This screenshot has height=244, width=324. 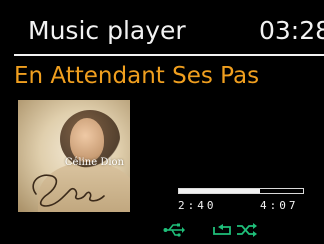 What do you see at coordinates (222, 229) in the screenshot?
I see `repeat-icon` at bounding box center [222, 229].